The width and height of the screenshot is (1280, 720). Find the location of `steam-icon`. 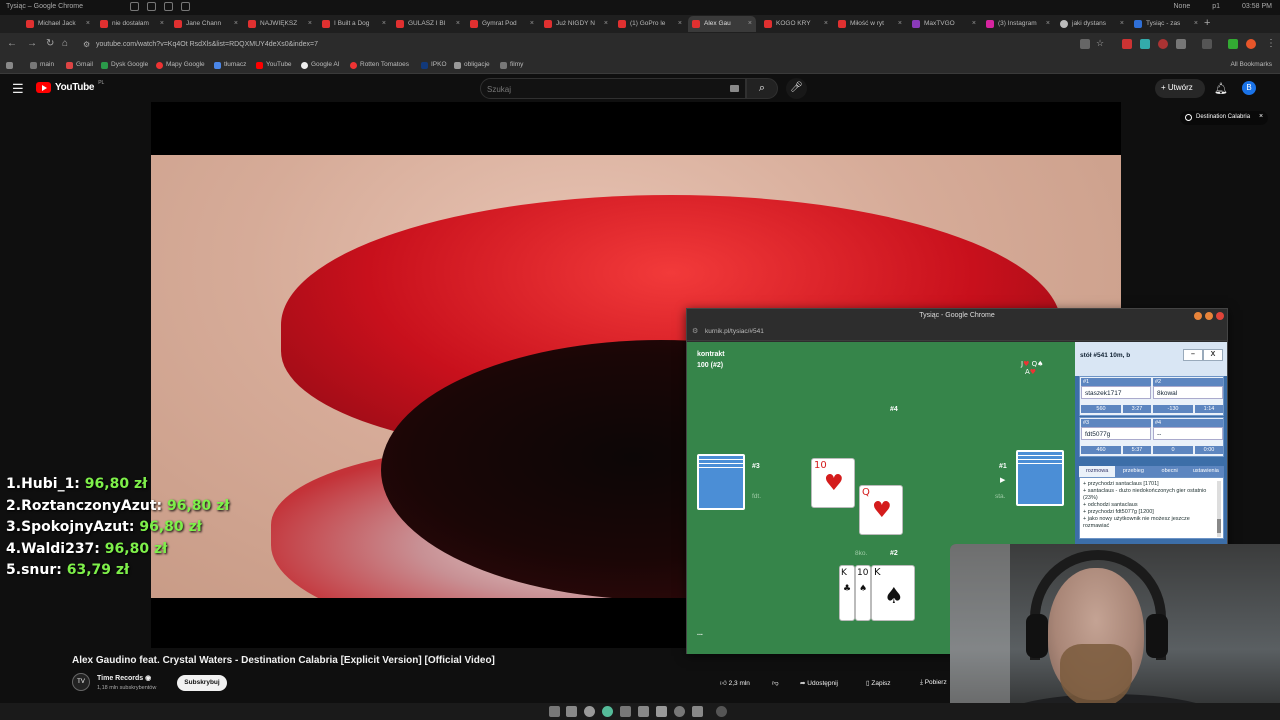

steam-icon is located at coordinates (643, 711).